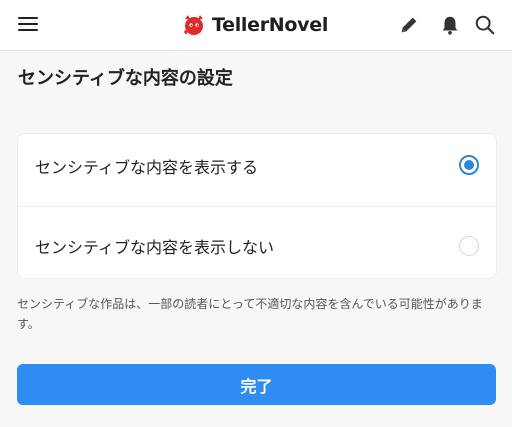 The image size is (512, 427). What do you see at coordinates (469, 165) in the screenshot?
I see `radio-button-selected` at bounding box center [469, 165].